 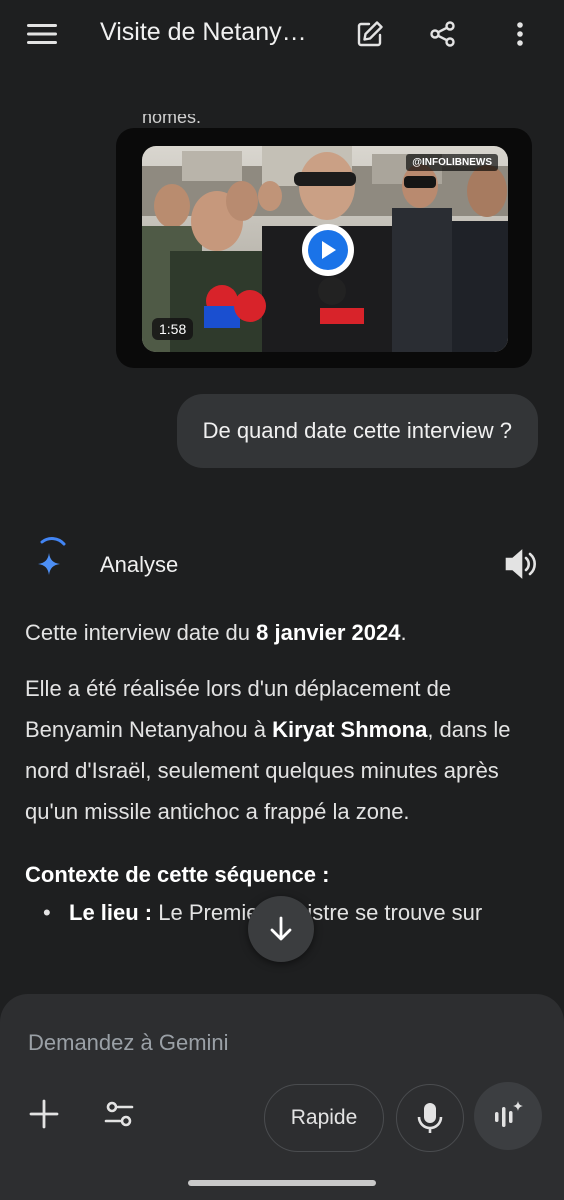 I want to click on live-waveform-icon, so click(x=509, y=1114).